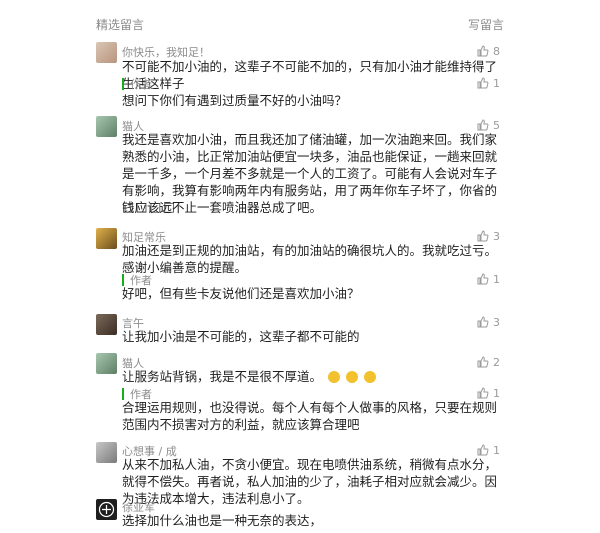  Describe the element at coordinates (300, 20) in the screenshot. I see `comments-header: 精选留言 写留言` at that location.